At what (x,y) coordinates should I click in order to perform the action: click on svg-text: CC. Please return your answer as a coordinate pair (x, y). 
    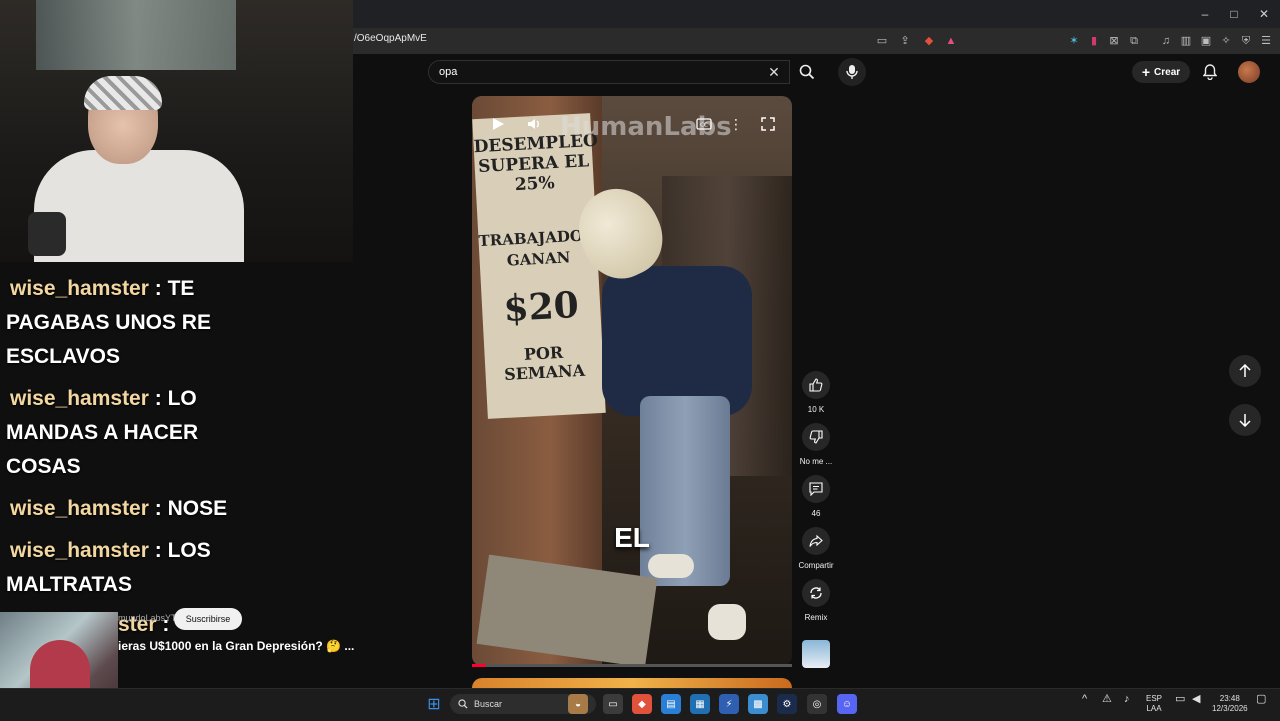
    Looking at the image, I should click on (704, 126).